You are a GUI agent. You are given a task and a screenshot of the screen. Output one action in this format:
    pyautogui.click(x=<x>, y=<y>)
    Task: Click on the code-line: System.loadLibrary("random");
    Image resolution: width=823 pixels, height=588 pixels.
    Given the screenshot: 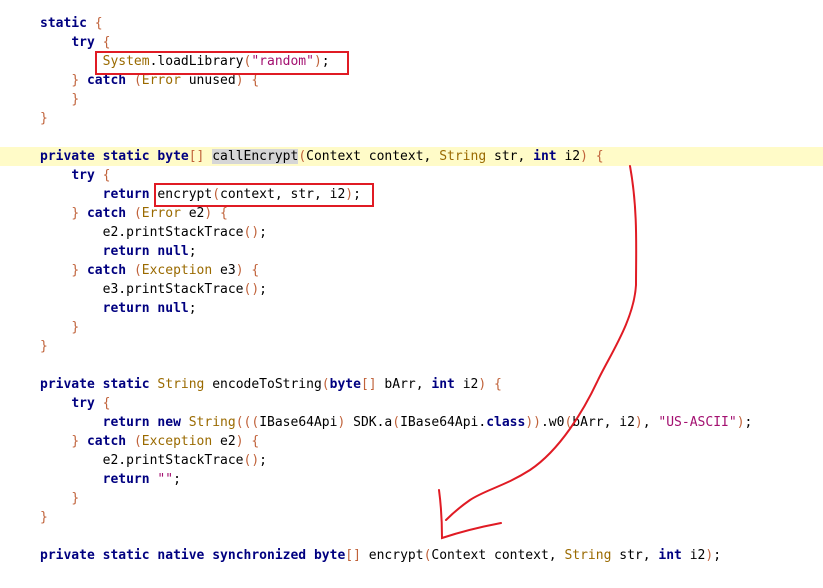 What is the action you would take?
    pyautogui.click(x=411, y=61)
    